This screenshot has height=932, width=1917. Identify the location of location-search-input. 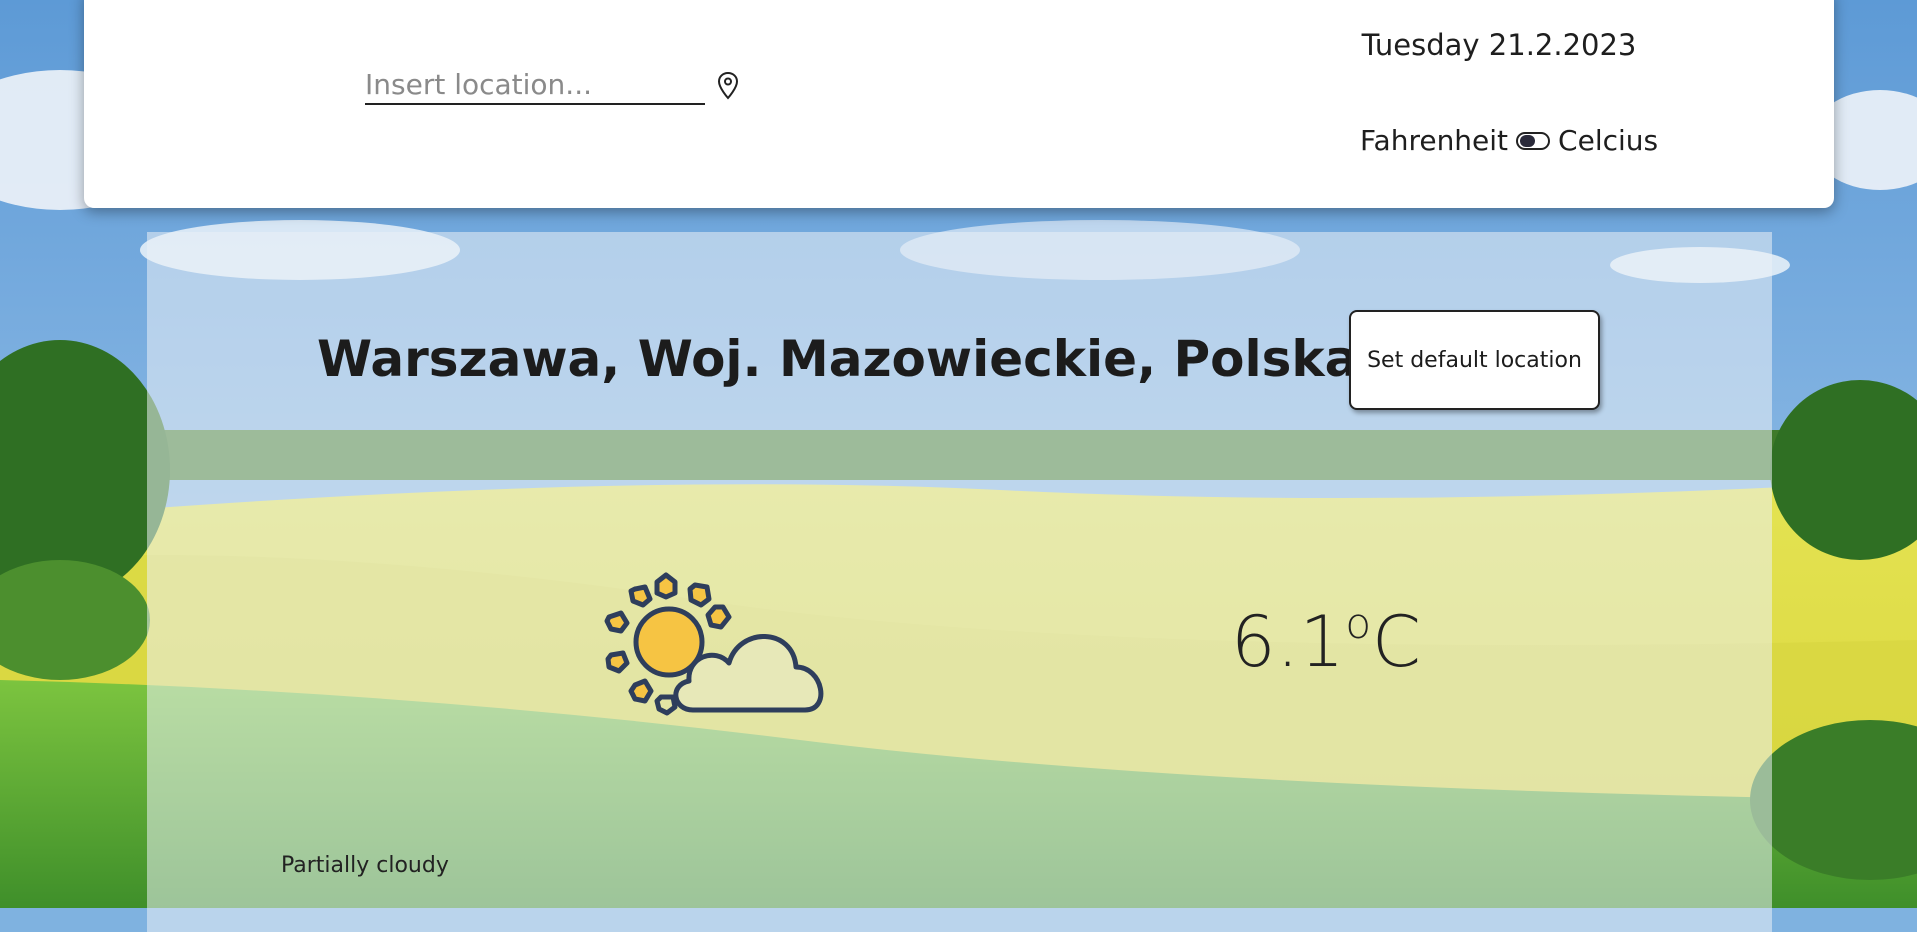
(535, 85).